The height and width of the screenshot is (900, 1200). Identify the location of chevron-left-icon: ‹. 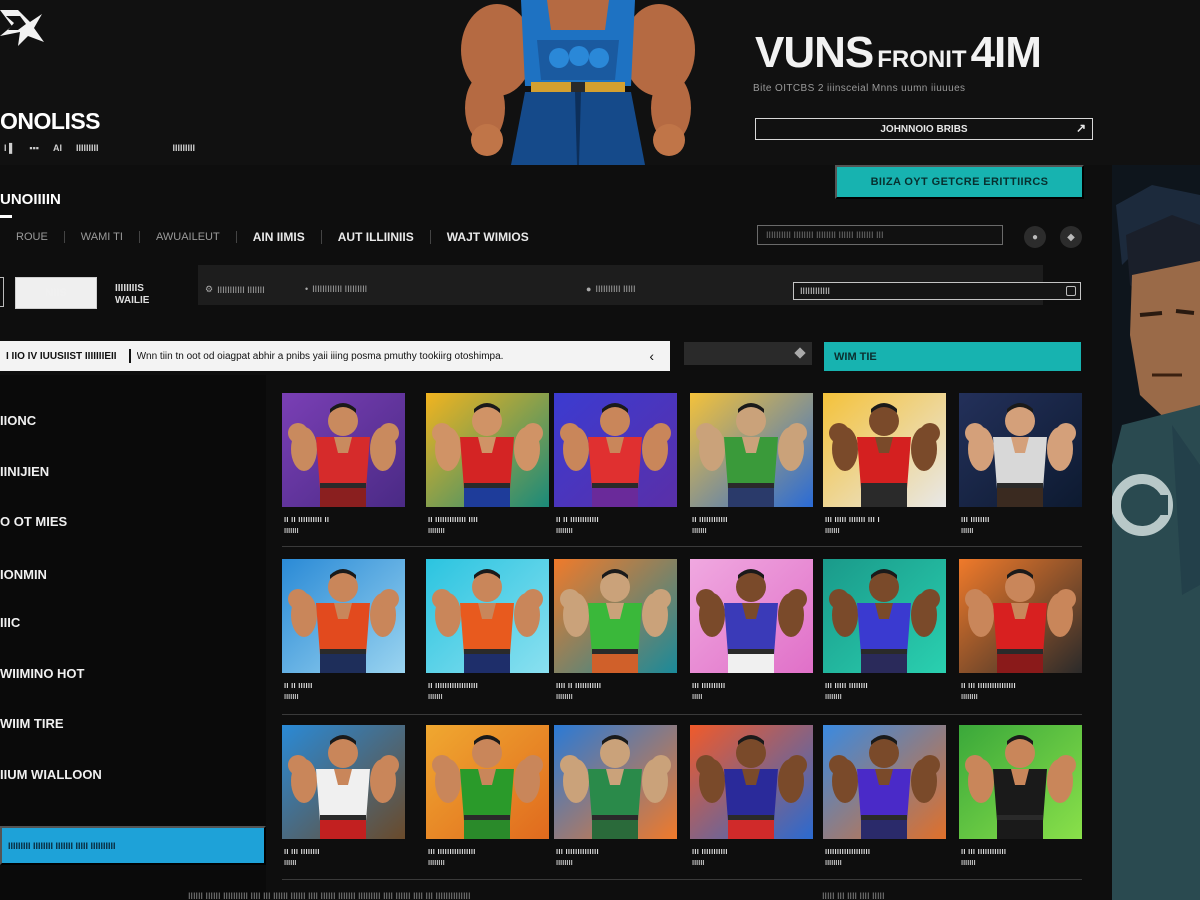
(651, 356).